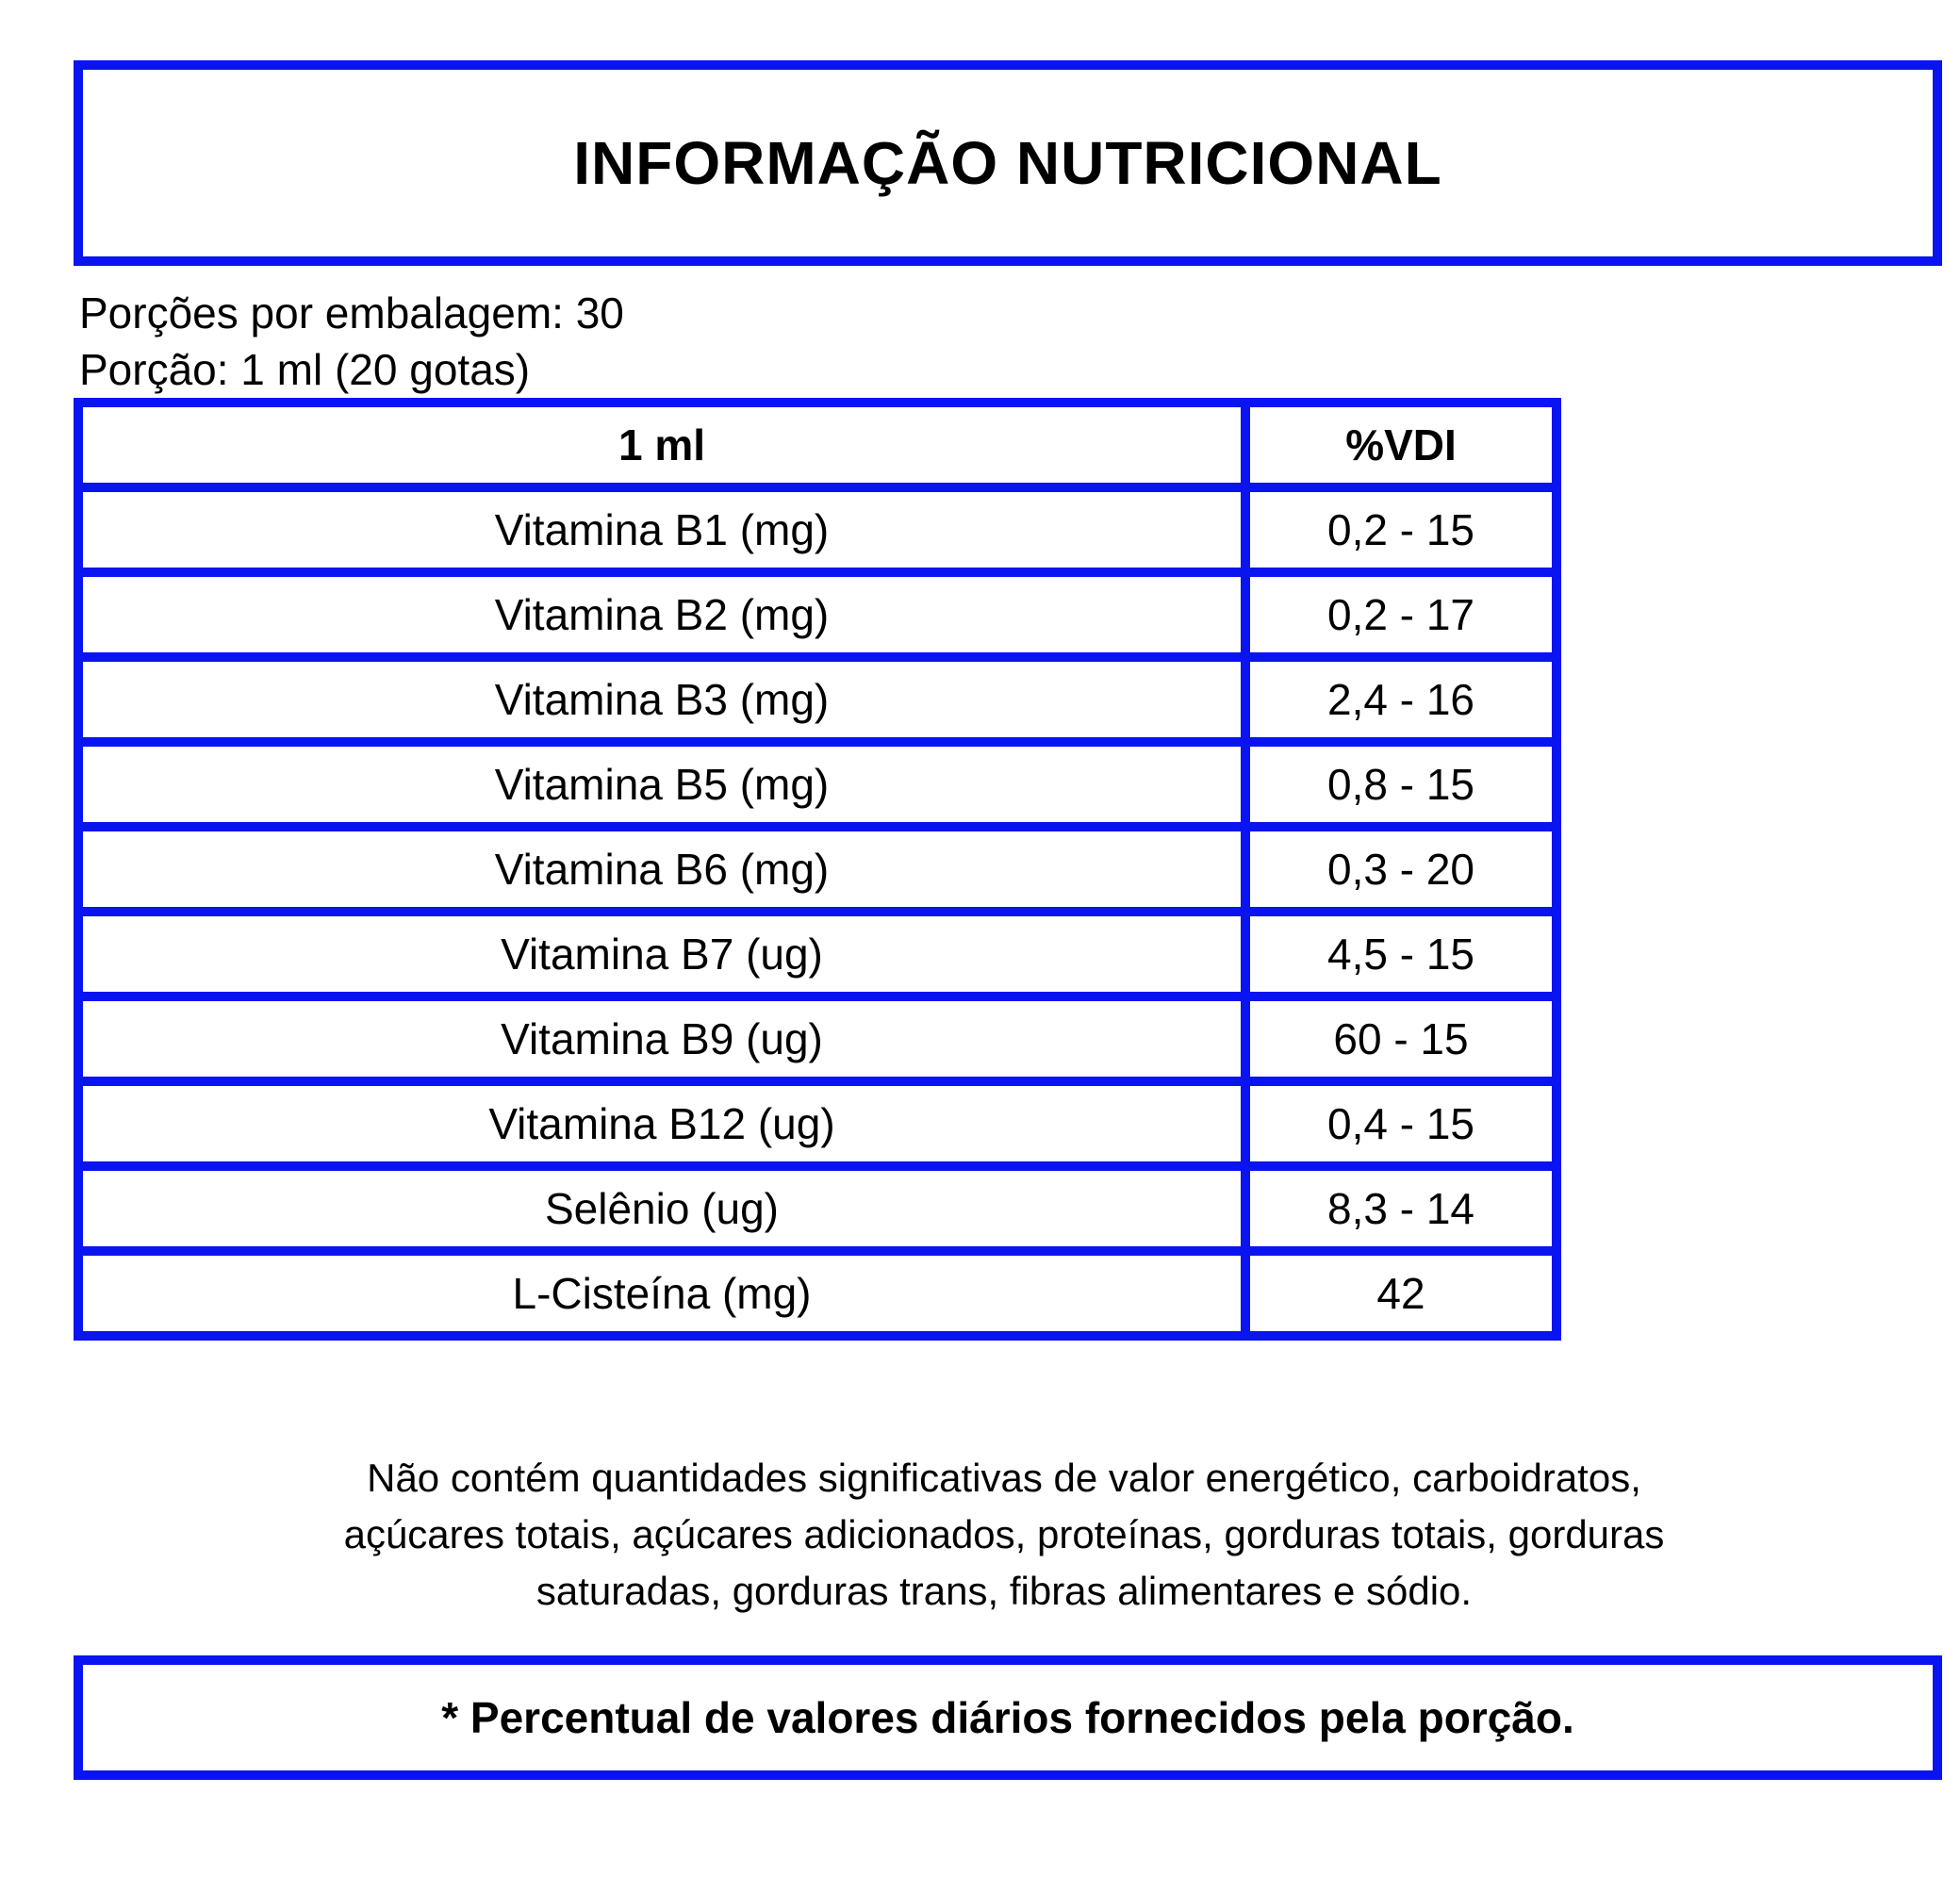 Image resolution: width=1960 pixels, height=1893 pixels. Describe the element at coordinates (662, 445) in the screenshot. I see `header-amount: 1 ml` at that location.